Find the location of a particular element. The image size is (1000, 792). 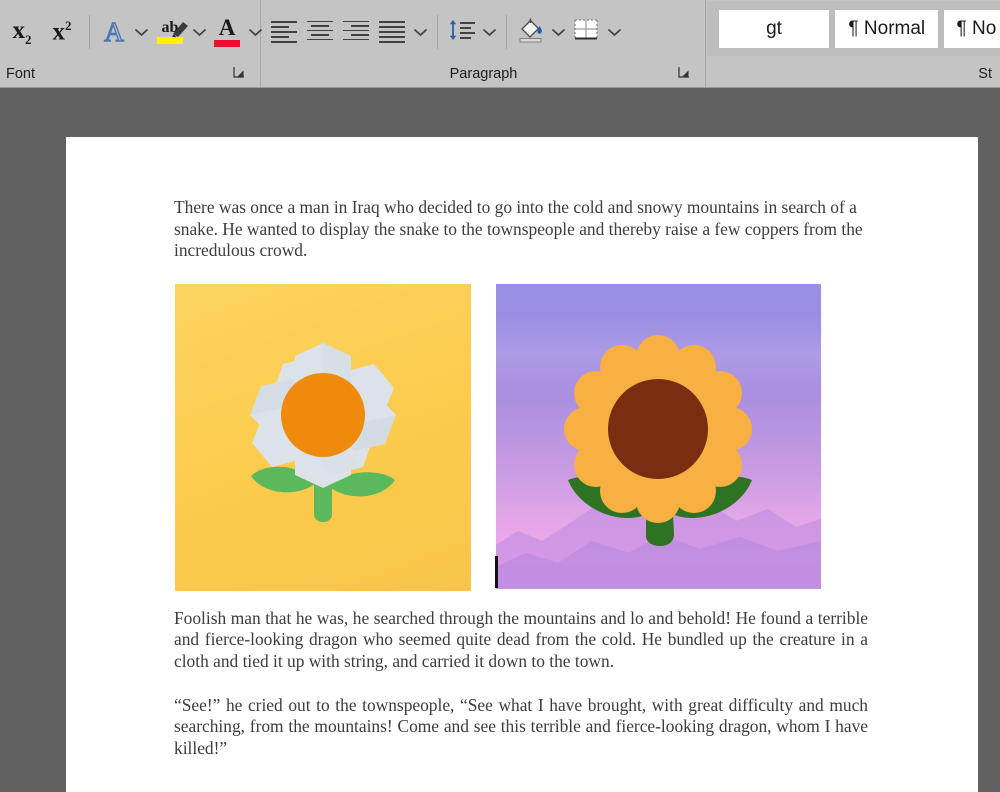

justify-icon is located at coordinates (392, 32).